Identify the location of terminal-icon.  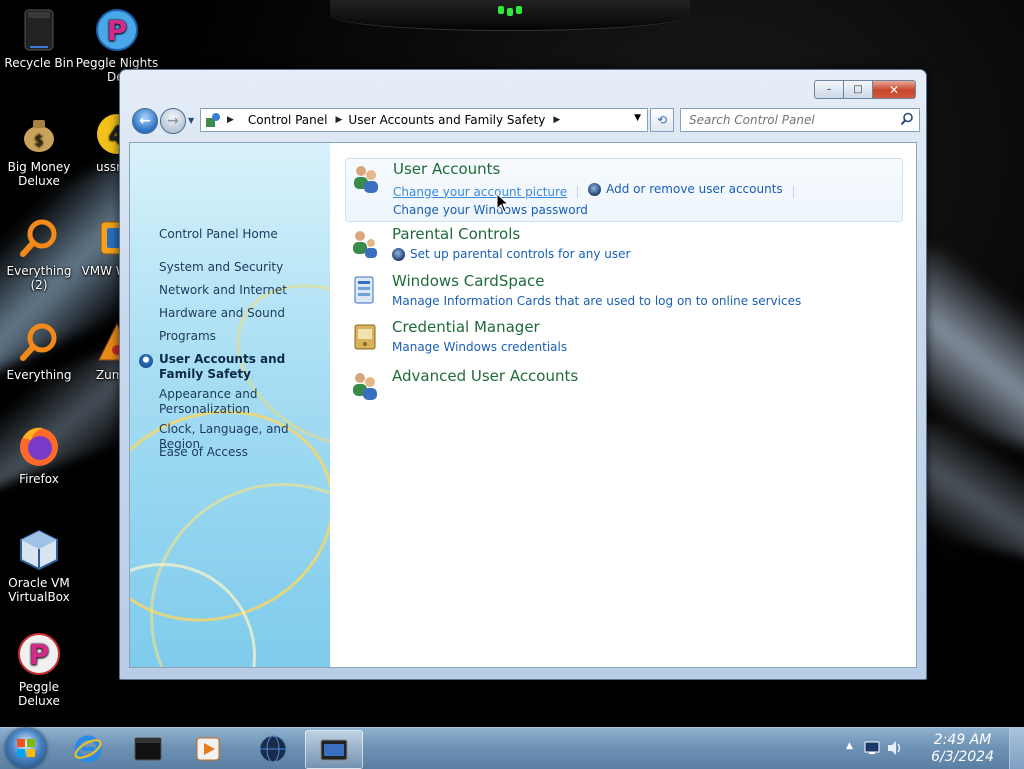
(148, 748).